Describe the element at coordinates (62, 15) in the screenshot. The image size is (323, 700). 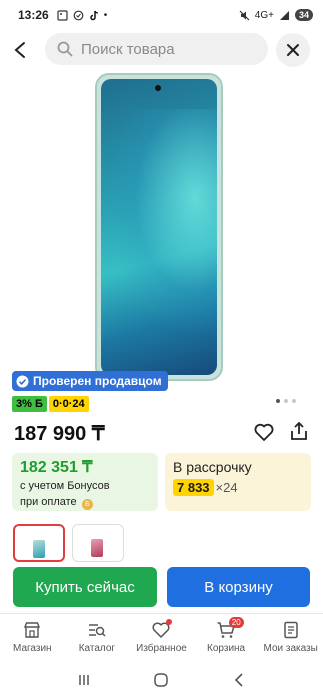
I see `gallery-icon` at that location.